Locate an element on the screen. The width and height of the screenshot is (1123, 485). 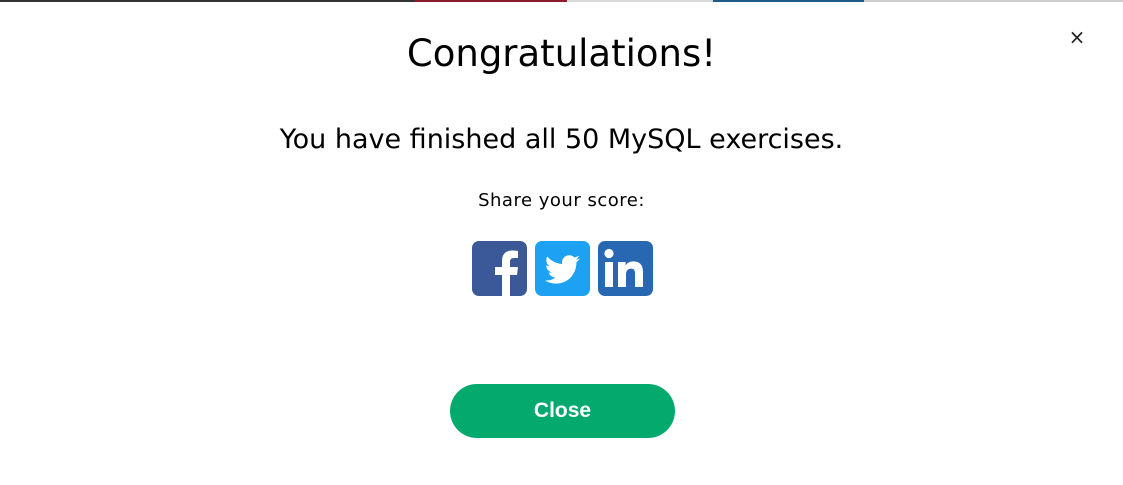
linkedin-icon is located at coordinates (623, 267).